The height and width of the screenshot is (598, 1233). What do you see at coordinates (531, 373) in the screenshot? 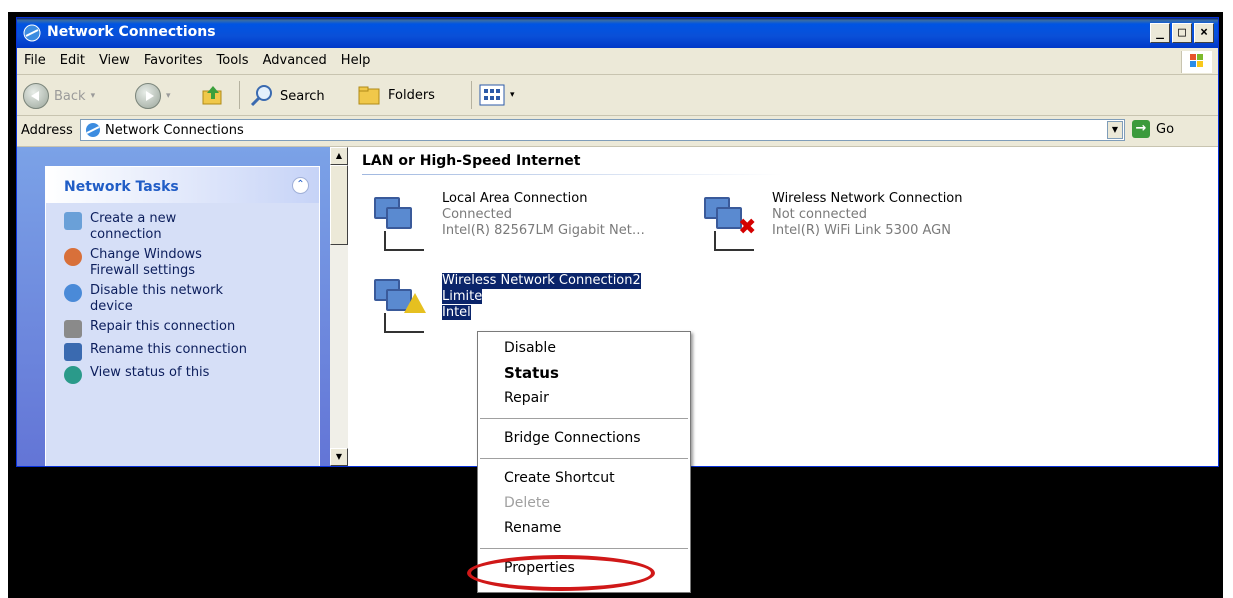
I see `menu-item-status: Status` at bounding box center [531, 373].